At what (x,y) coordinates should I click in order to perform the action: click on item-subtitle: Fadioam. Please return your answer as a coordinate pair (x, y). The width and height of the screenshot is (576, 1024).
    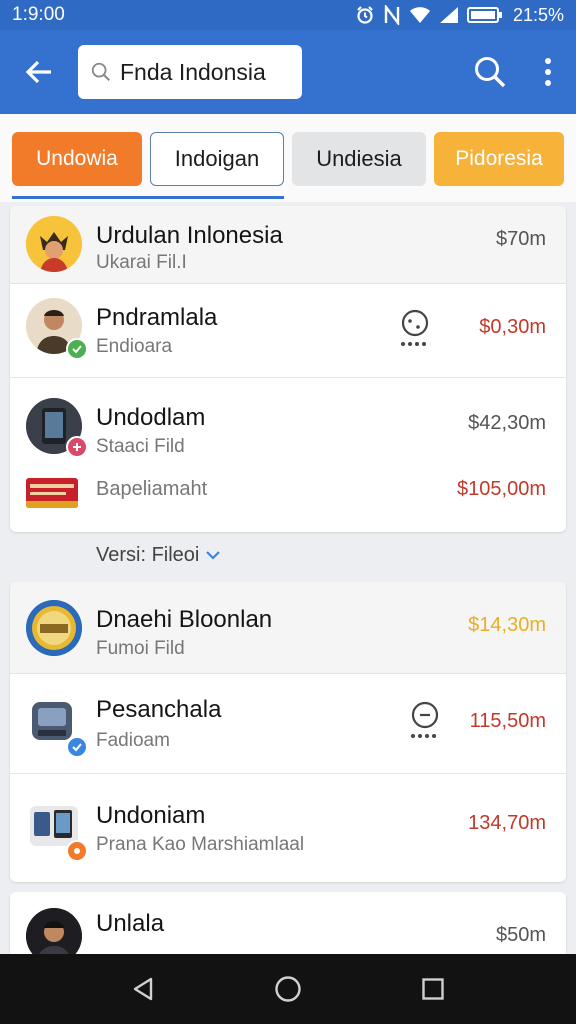
    Looking at the image, I should click on (133, 740).